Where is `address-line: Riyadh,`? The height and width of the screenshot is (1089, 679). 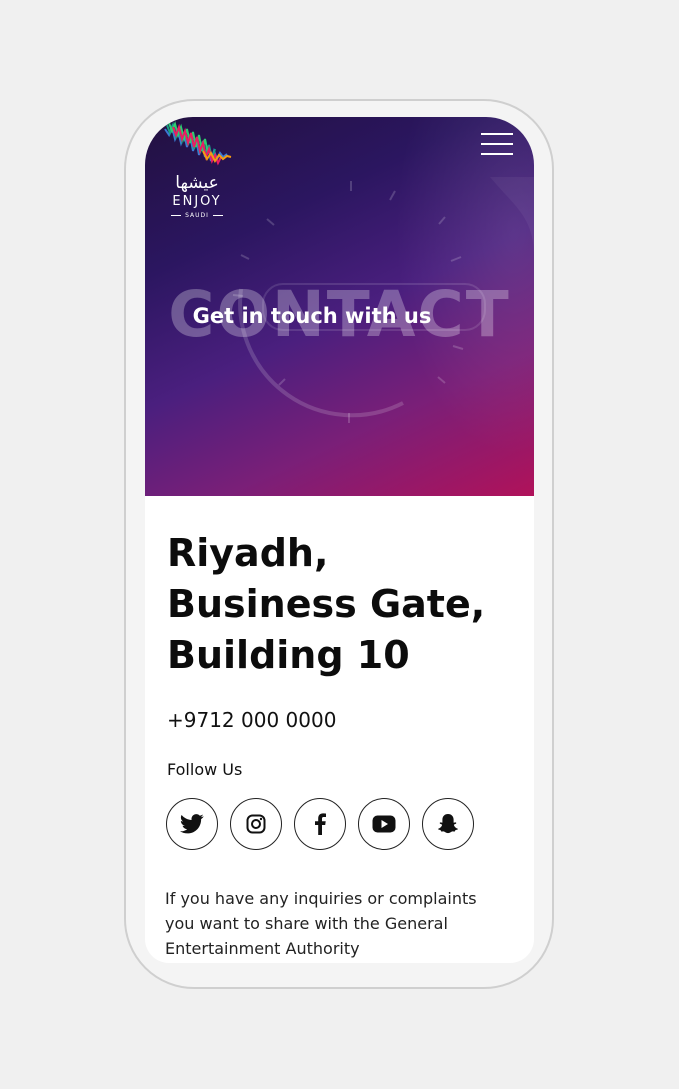 address-line: Riyadh, is located at coordinates (248, 553).